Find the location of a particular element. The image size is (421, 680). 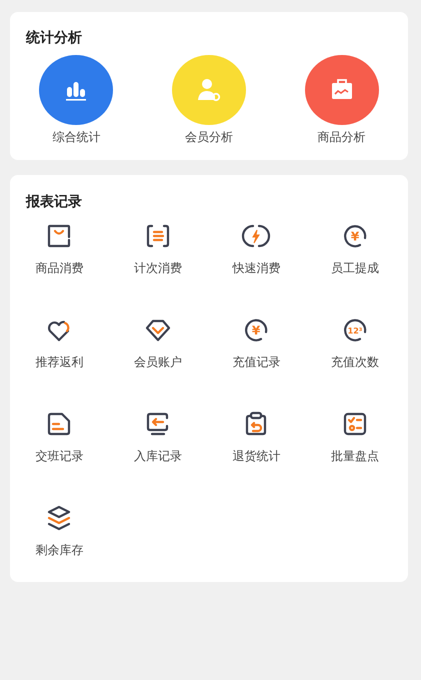

menu-label: 推荐返利 is located at coordinates (59, 362).